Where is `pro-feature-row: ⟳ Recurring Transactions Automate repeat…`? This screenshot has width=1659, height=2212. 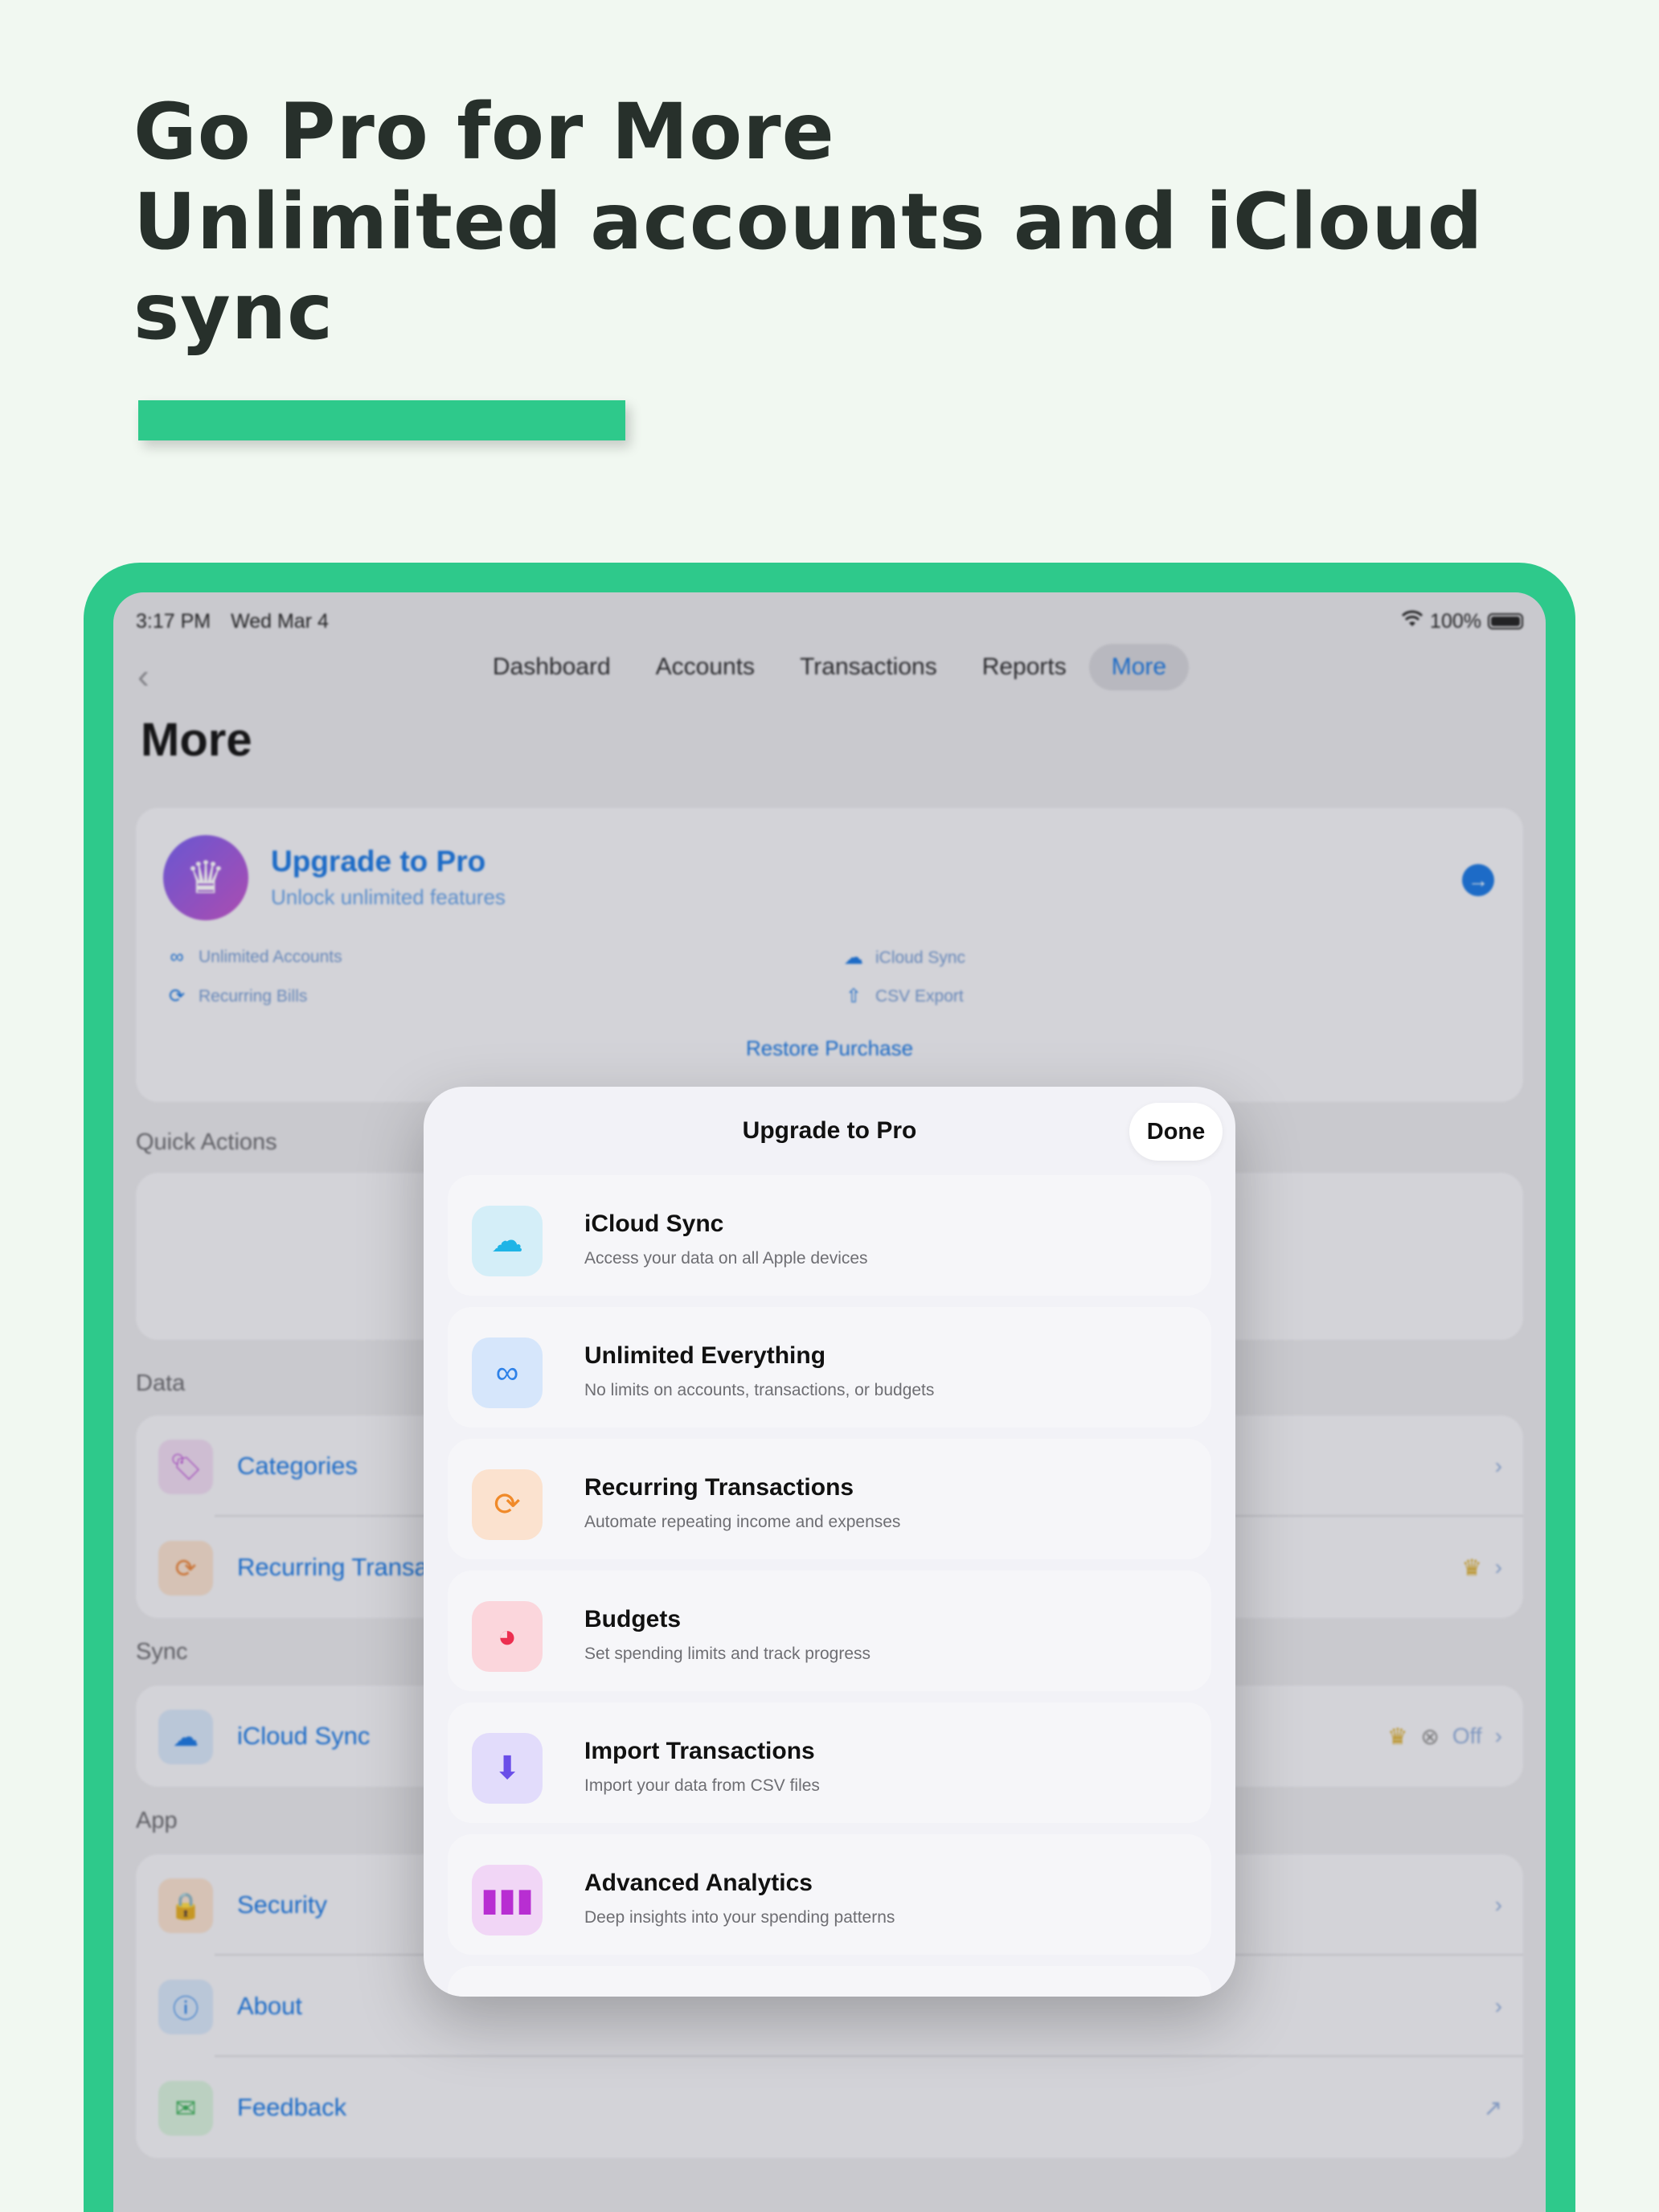 pro-feature-row: ⟳ Recurring Transactions Automate repeat… is located at coordinates (829, 1499).